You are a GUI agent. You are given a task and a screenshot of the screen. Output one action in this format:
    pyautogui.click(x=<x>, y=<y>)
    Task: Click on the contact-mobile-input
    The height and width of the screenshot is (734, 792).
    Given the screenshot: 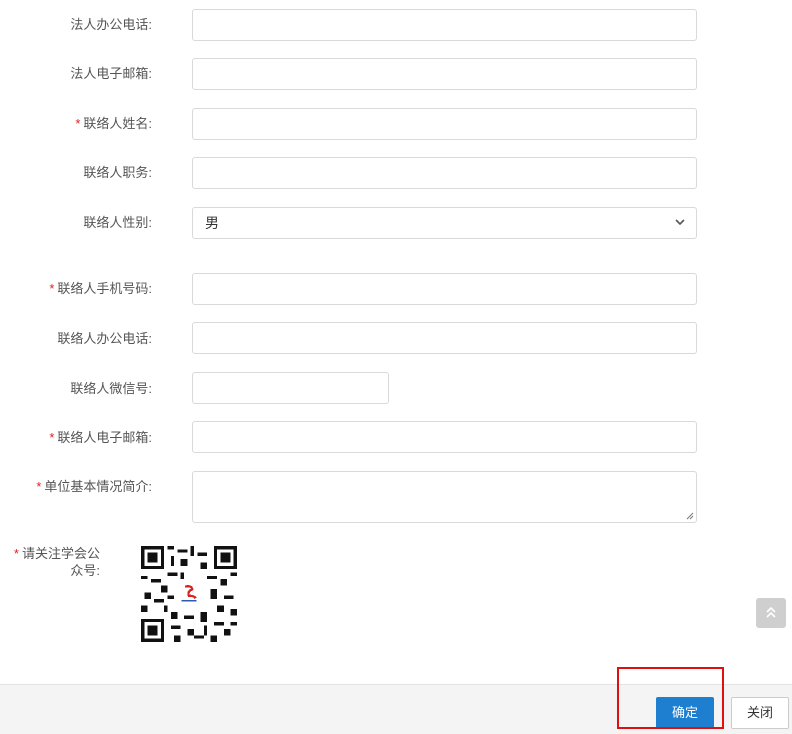 What is the action you would take?
    pyautogui.click(x=444, y=289)
    